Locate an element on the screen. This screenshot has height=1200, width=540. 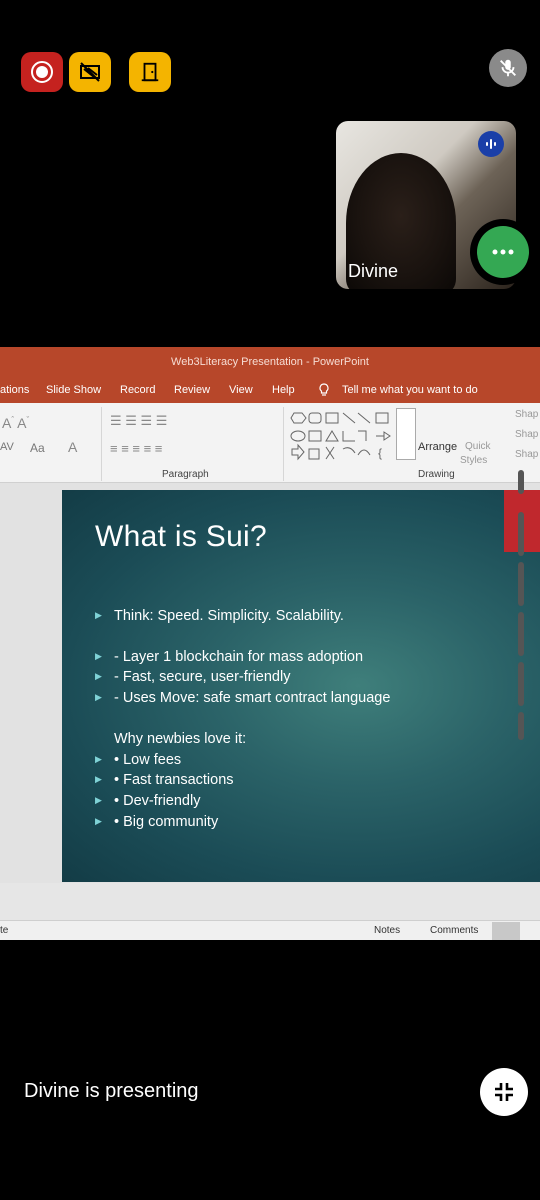
quick-styles-label-2: Styles is located at coordinates (473, 460).